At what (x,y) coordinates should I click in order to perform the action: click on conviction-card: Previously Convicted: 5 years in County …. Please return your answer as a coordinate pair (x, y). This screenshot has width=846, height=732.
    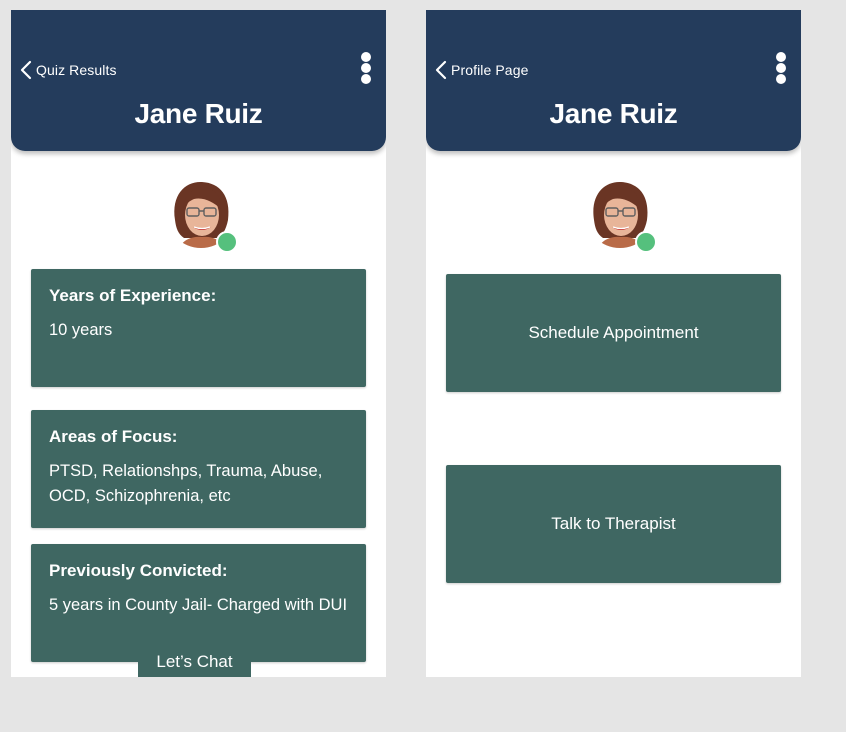
    Looking at the image, I should click on (198, 603).